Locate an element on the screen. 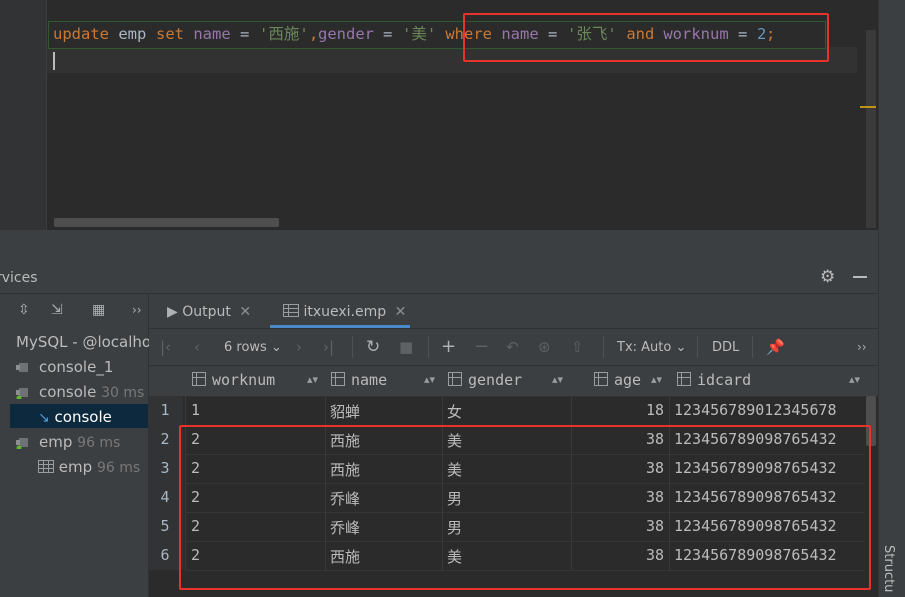 This screenshot has height=597, width=905. tree-item-mysql: MySQL - @localho is located at coordinates (83, 342).